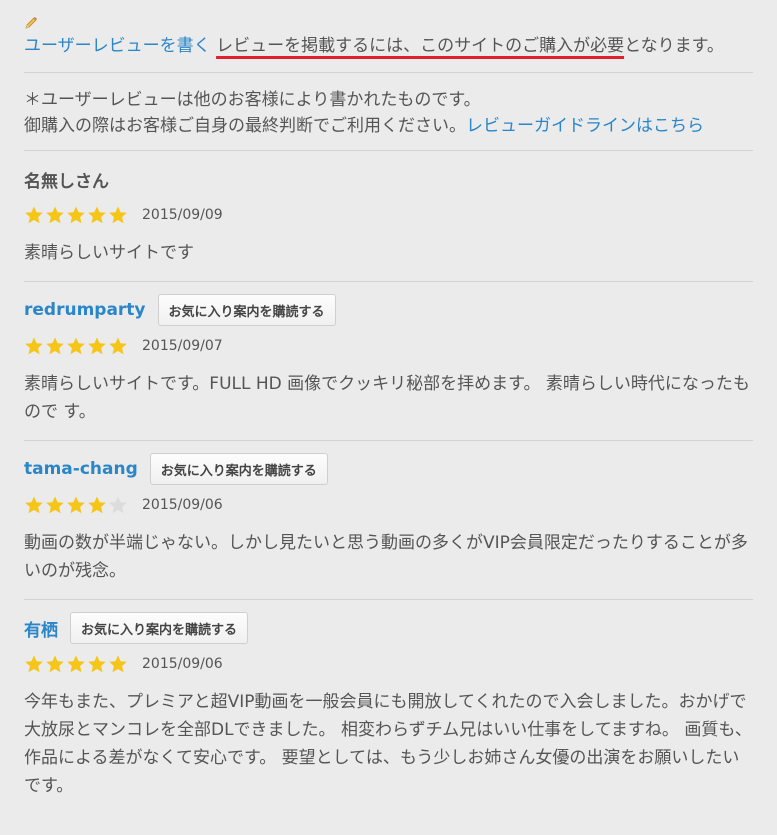  I want to click on review-meta: 2015/09/07, so click(388, 346).